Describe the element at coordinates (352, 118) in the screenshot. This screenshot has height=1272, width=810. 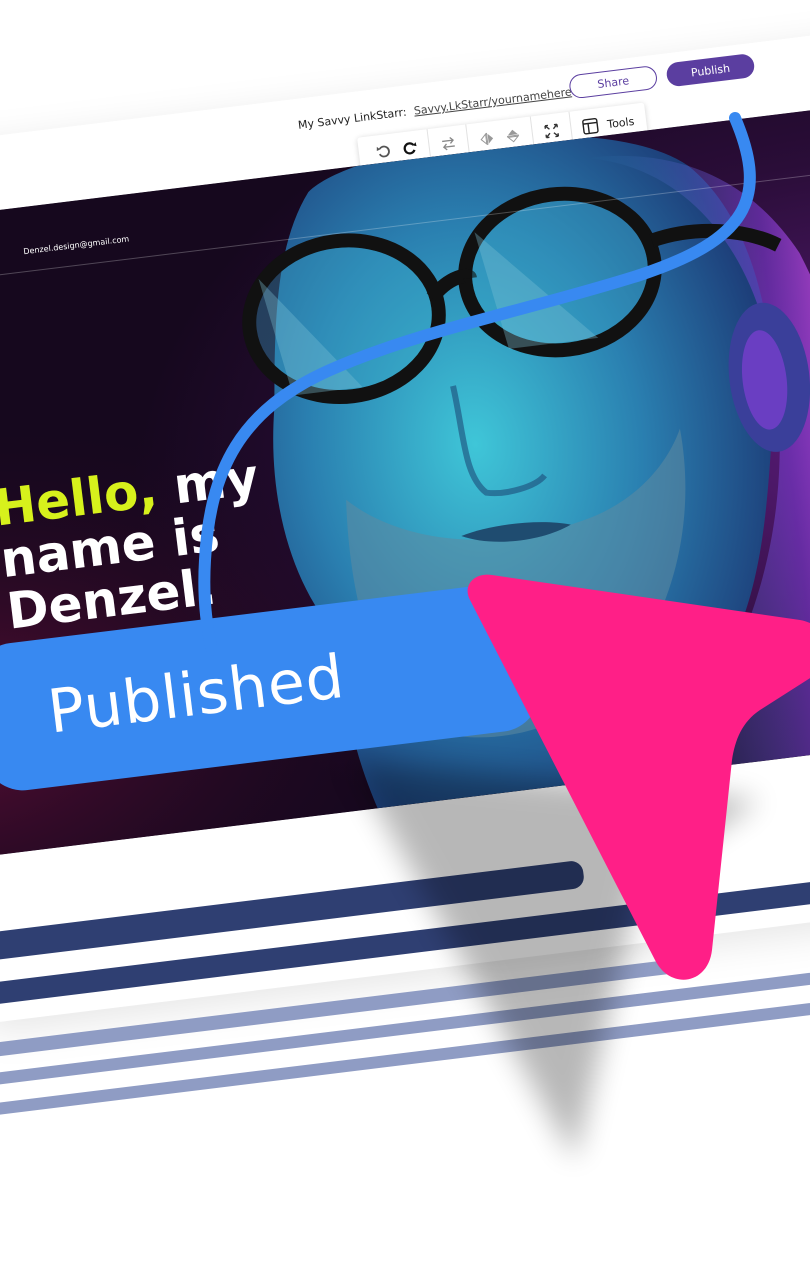
I see `site-url-label: My Savvy LinkStarr:` at that location.